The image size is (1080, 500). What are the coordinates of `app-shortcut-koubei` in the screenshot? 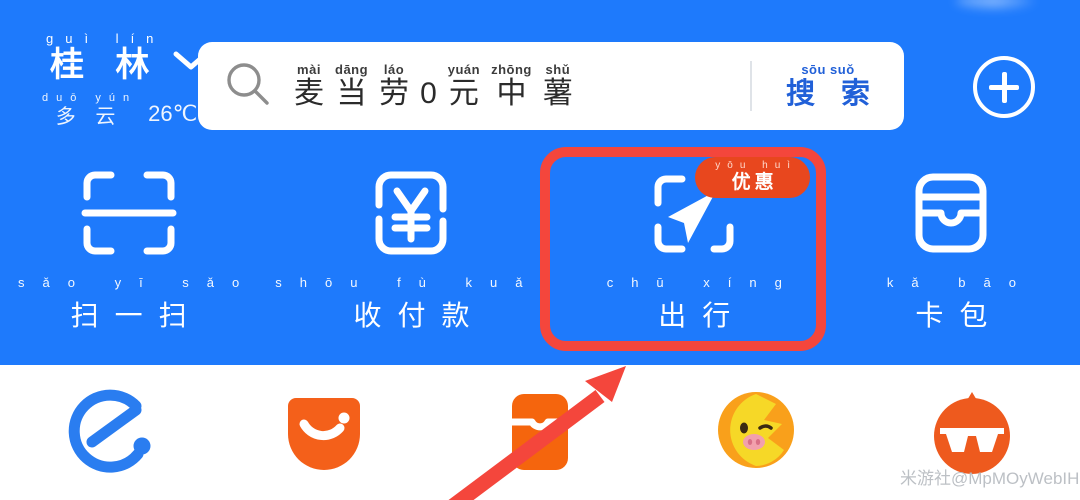 It's located at (324, 432).